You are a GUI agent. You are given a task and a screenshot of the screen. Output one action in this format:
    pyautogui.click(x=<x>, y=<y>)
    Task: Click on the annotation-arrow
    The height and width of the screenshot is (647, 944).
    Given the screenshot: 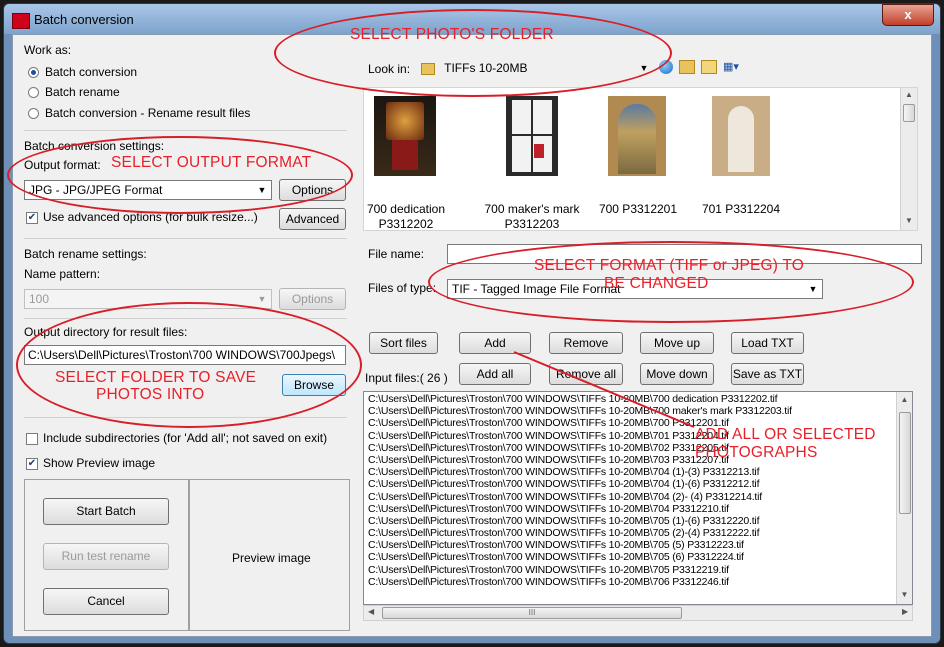 What is the action you would take?
    pyautogui.click(x=604, y=389)
    